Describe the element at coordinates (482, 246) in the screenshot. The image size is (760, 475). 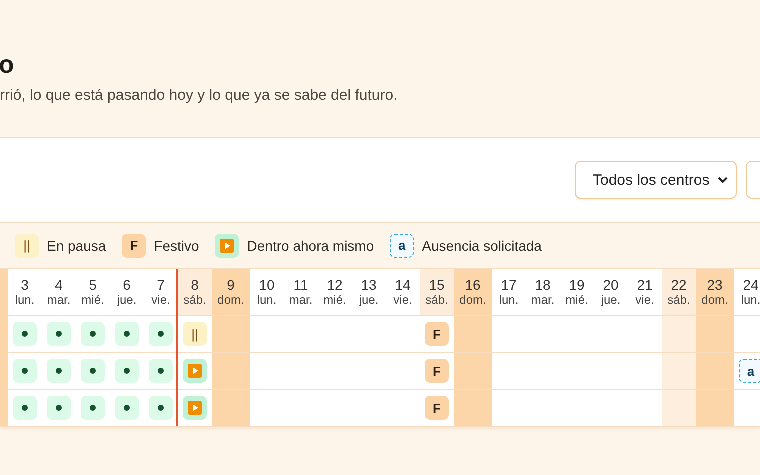
I see `legend-label: Ausencia solicitada` at that location.